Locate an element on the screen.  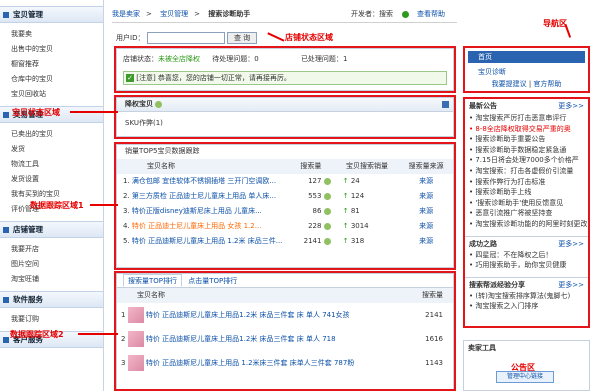
help-link: 查看帮助 is located at coordinates (426, 14).